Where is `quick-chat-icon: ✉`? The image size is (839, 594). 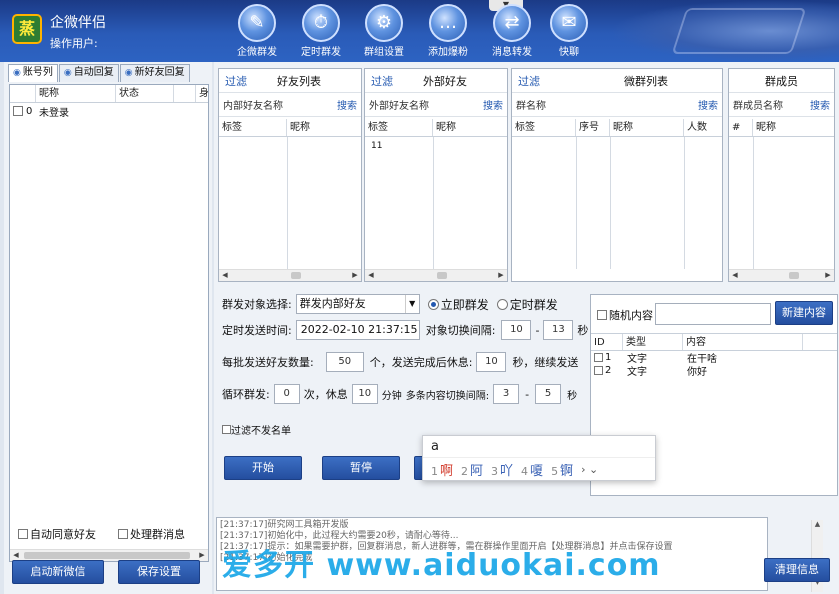 quick-chat-icon: ✉ is located at coordinates (569, 23).